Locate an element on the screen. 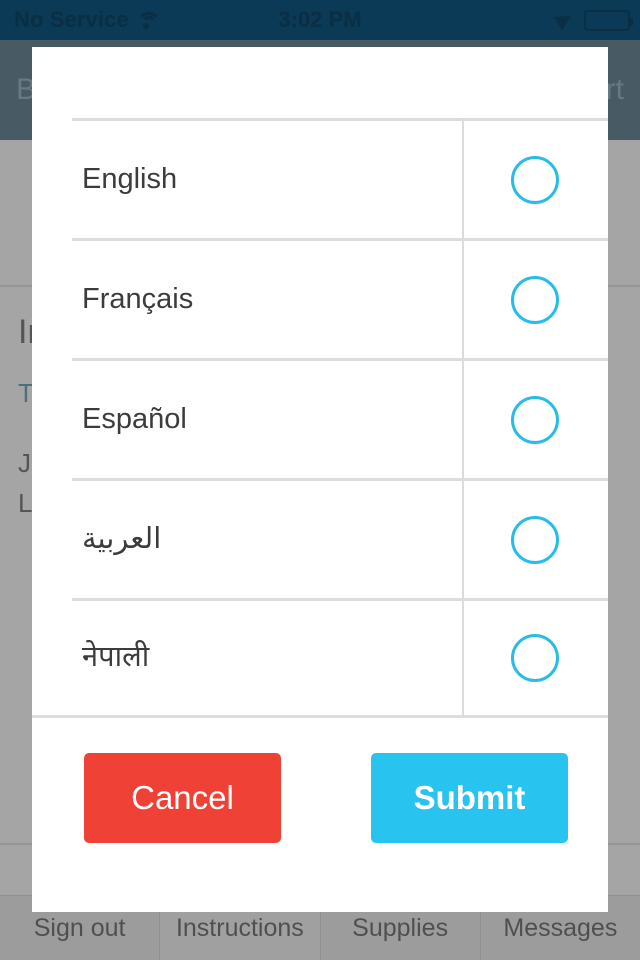 This screenshot has height=960, width=640. language-label: Español is located at coordinates (134, 418).